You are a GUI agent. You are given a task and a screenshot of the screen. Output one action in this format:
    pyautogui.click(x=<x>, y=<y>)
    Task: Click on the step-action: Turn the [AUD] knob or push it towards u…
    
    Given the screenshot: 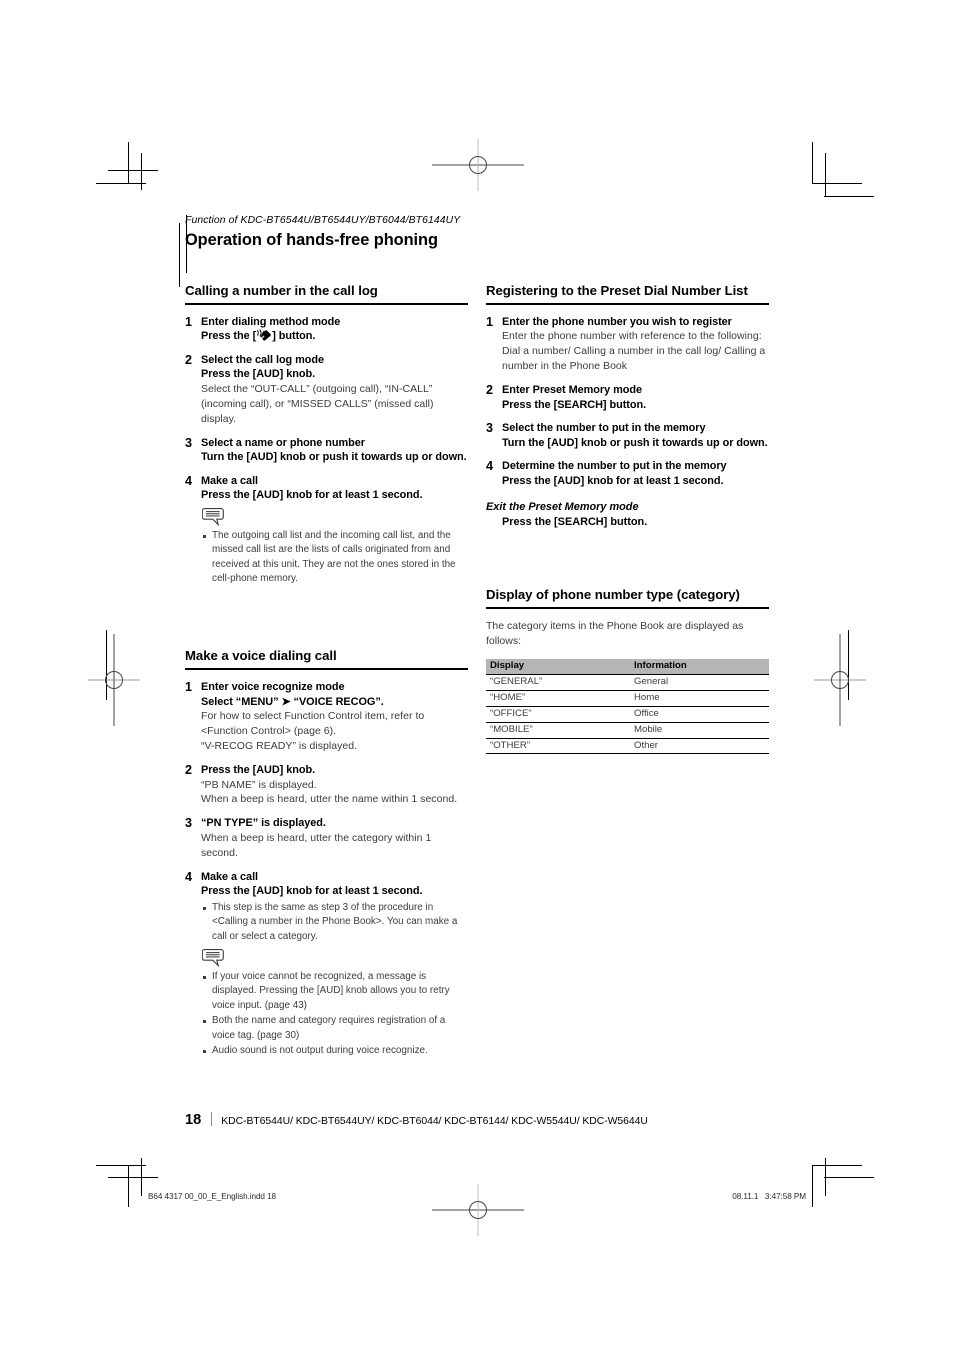 What is the action you would take?
    pyautogui.click(x=334, y=457)
    